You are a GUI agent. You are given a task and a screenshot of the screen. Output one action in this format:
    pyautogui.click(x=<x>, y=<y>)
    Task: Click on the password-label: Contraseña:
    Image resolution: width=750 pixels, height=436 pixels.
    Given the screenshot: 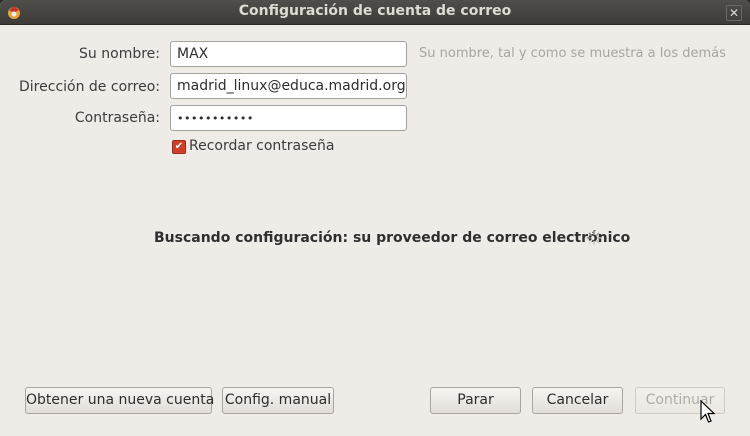 What is the action you would take?
    pyautogui.click(x=117, y=118)
    